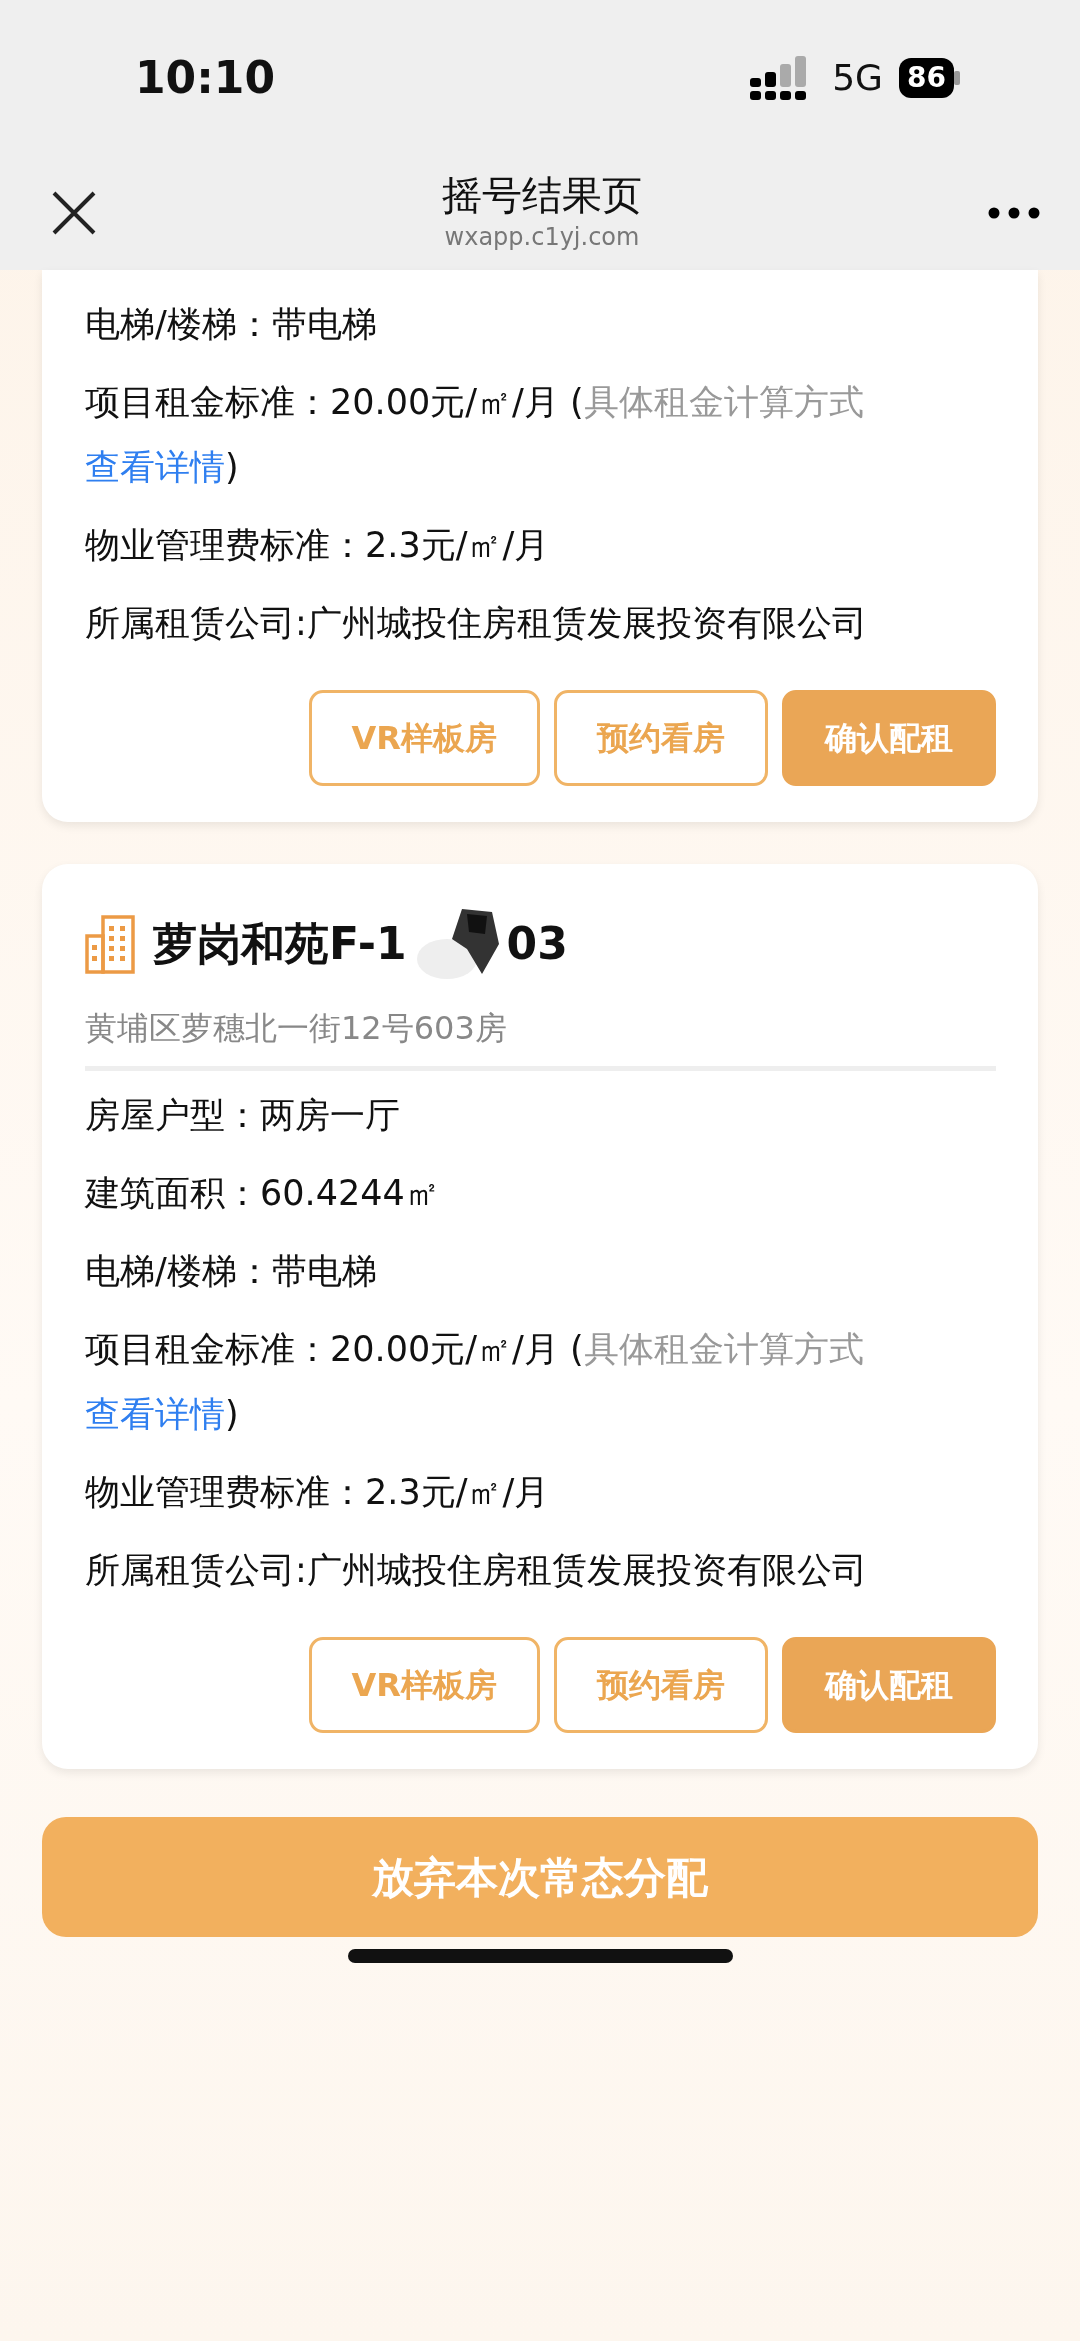 The width and height of the screenshot is (1080, 2341). I want to click on more-icon, so click(1014, 212).